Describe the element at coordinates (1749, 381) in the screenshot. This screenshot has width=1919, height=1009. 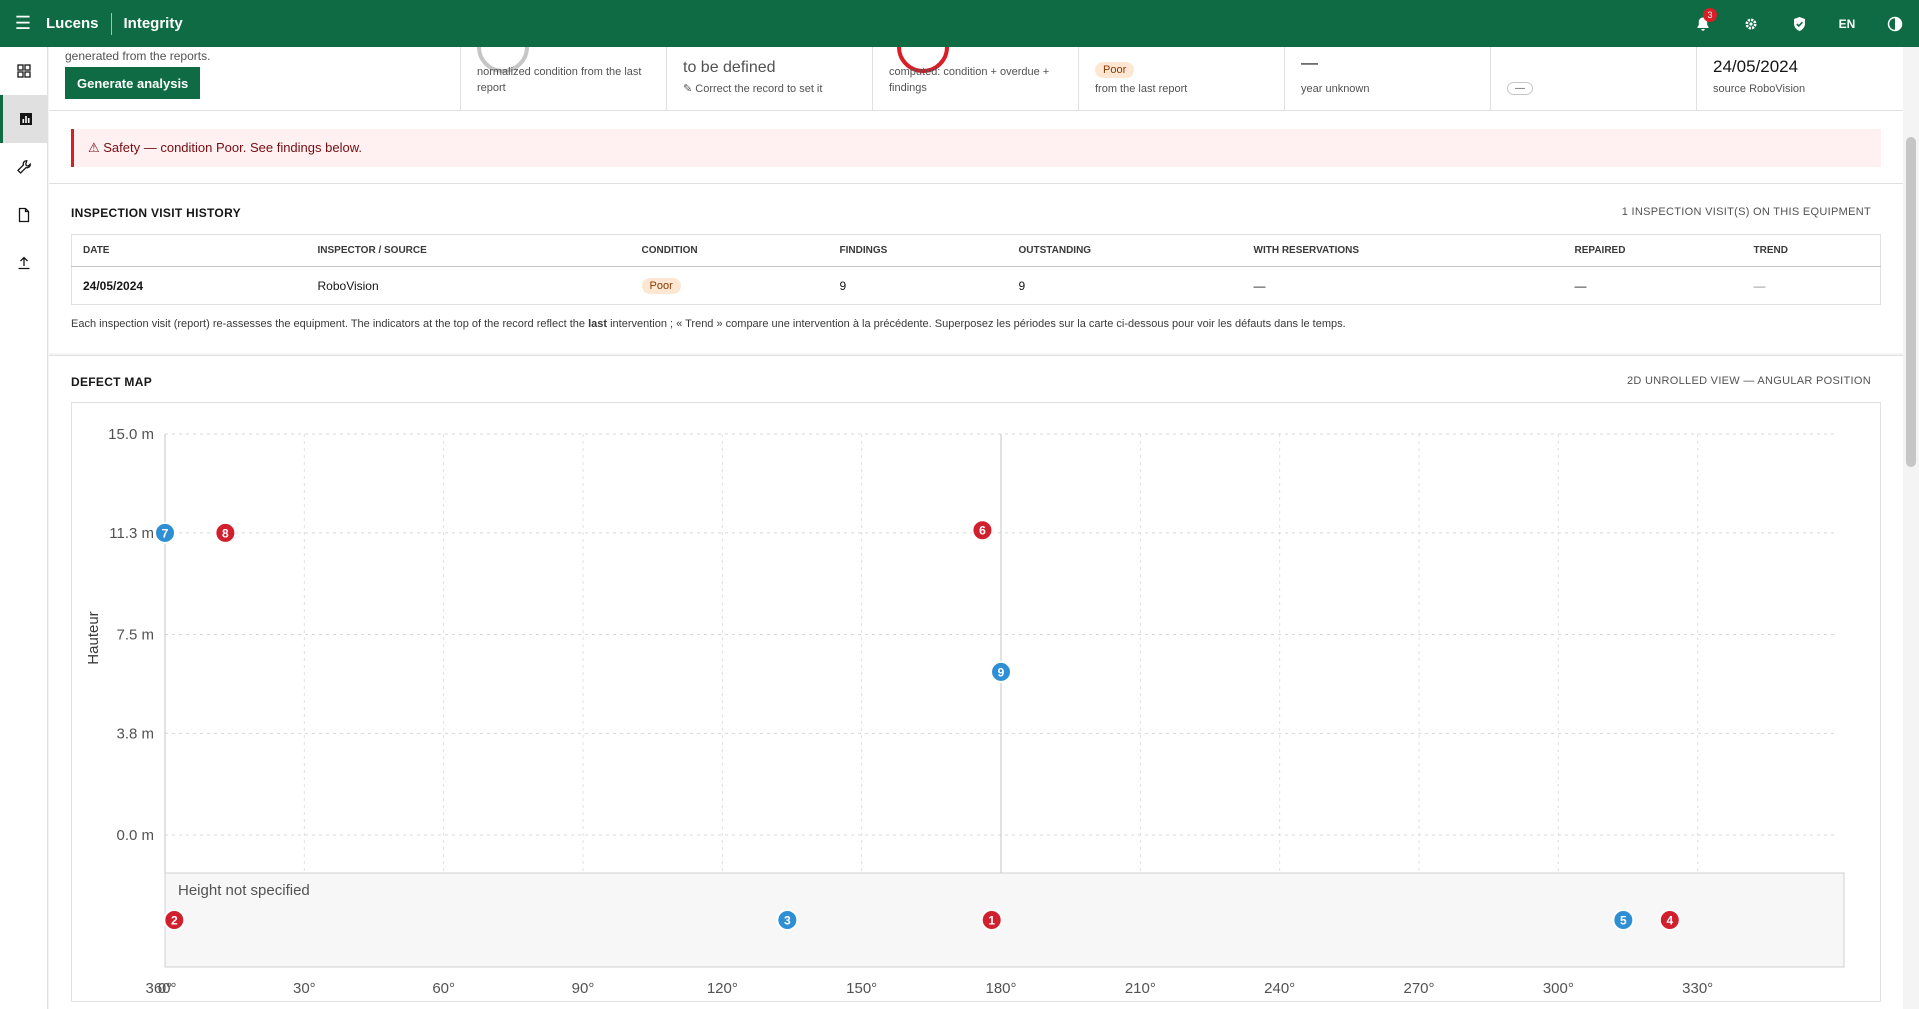
I see `defect-map-view: 2D UNROLLED VIEW — ANGULAR POSITION` at that location.